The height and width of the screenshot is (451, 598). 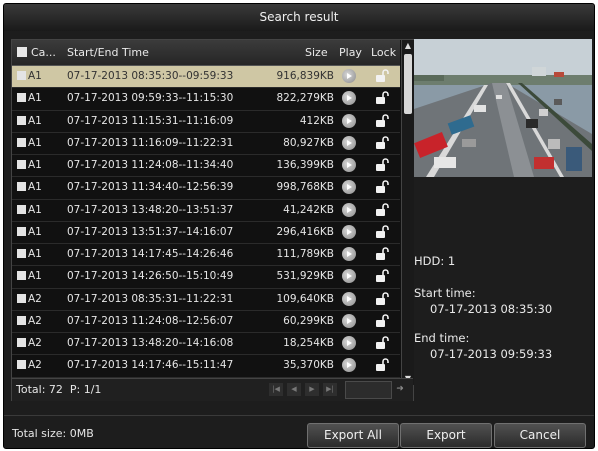 What do you see at coordinates (408, 84) in the screenshot?
I see `scroll-thumb` at bounding box center [408, 84].